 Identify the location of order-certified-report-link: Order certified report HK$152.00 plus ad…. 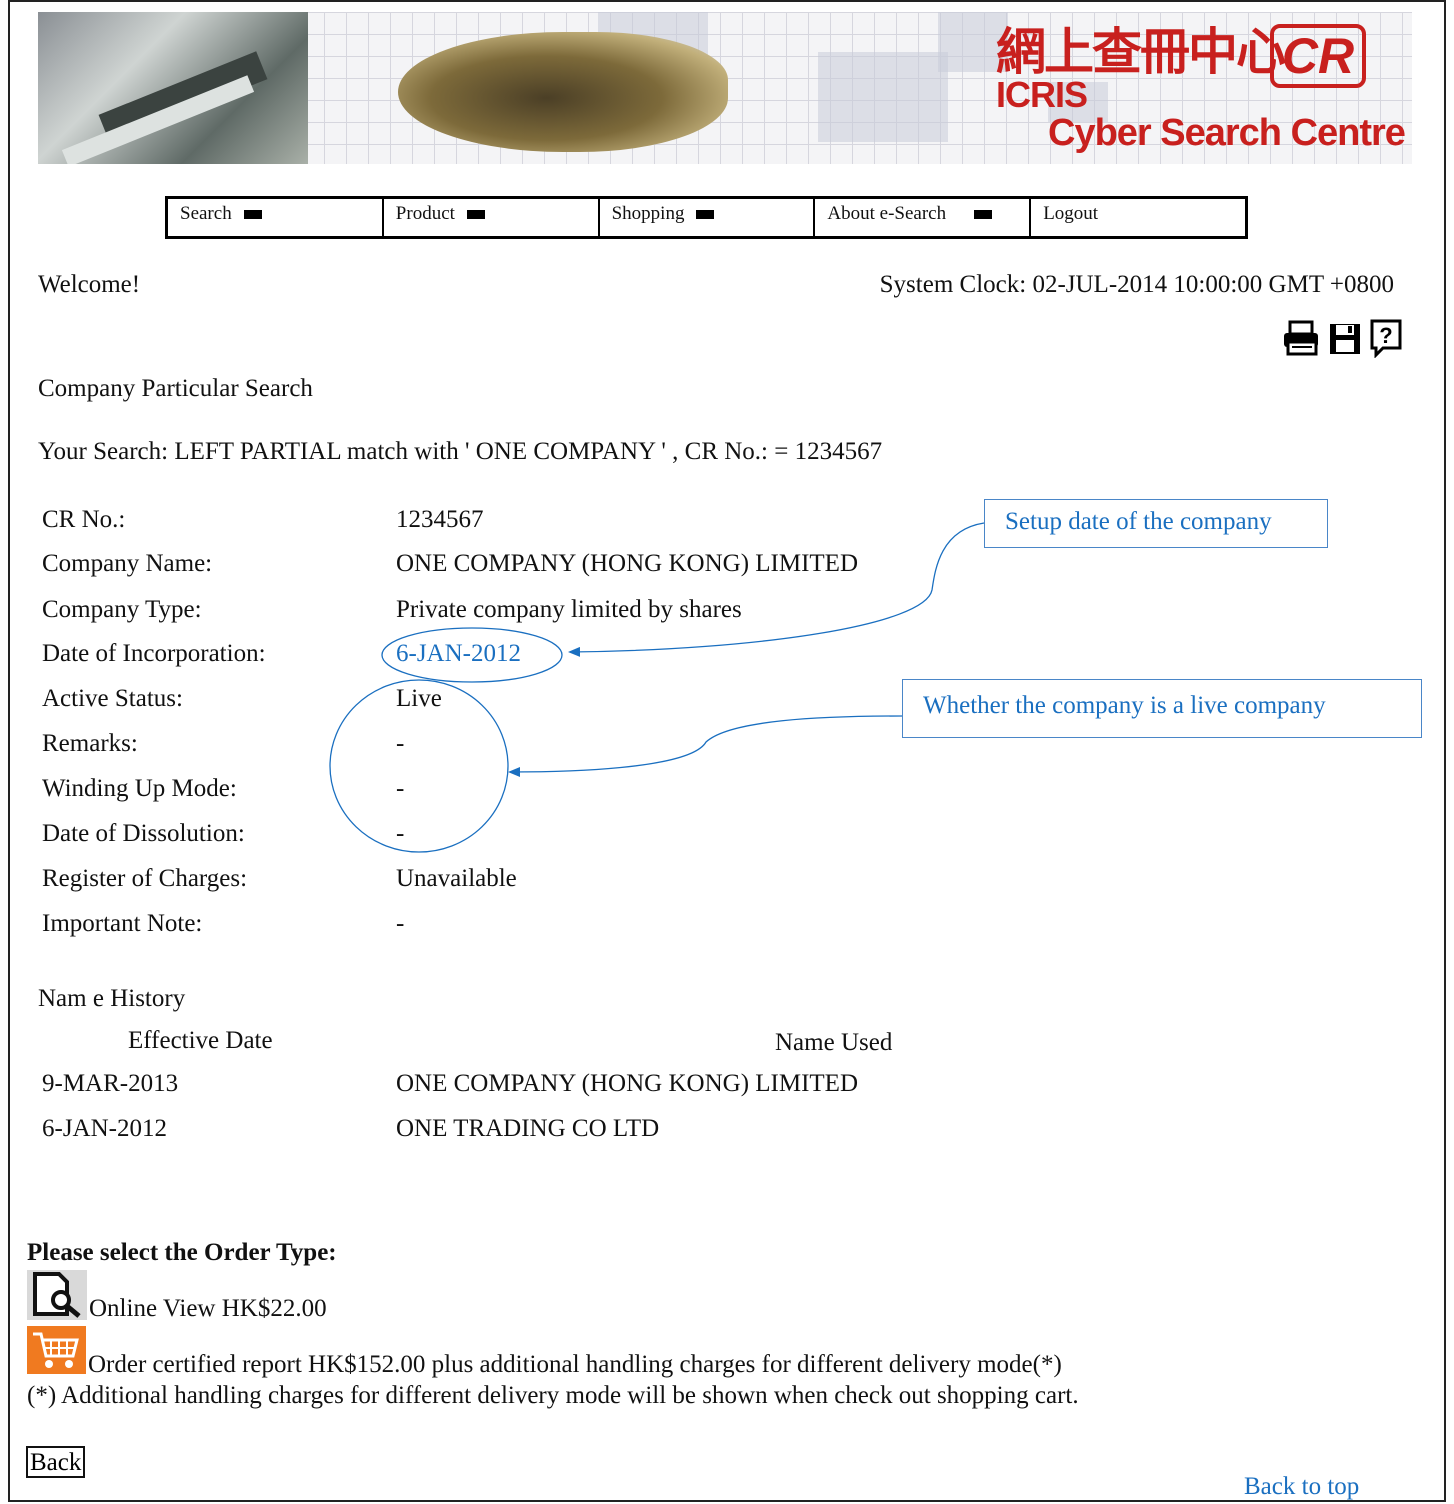
(575, 1365).